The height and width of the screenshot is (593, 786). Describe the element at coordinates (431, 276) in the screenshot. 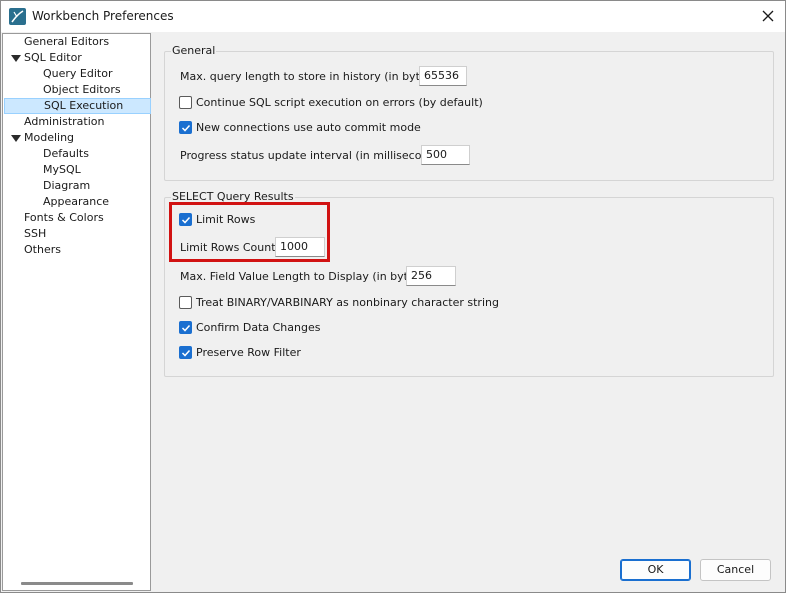

I see `max-field-length-field: 256` at that location.